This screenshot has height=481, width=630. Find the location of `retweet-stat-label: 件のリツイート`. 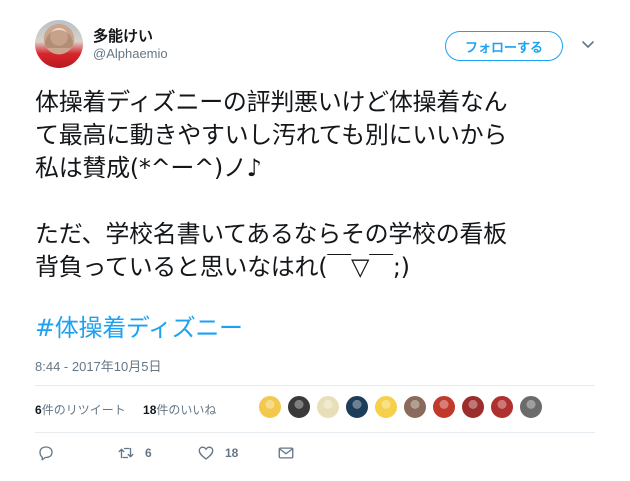

retweet-stat-label: 件のリツイート is located at coordinates (83, 410).